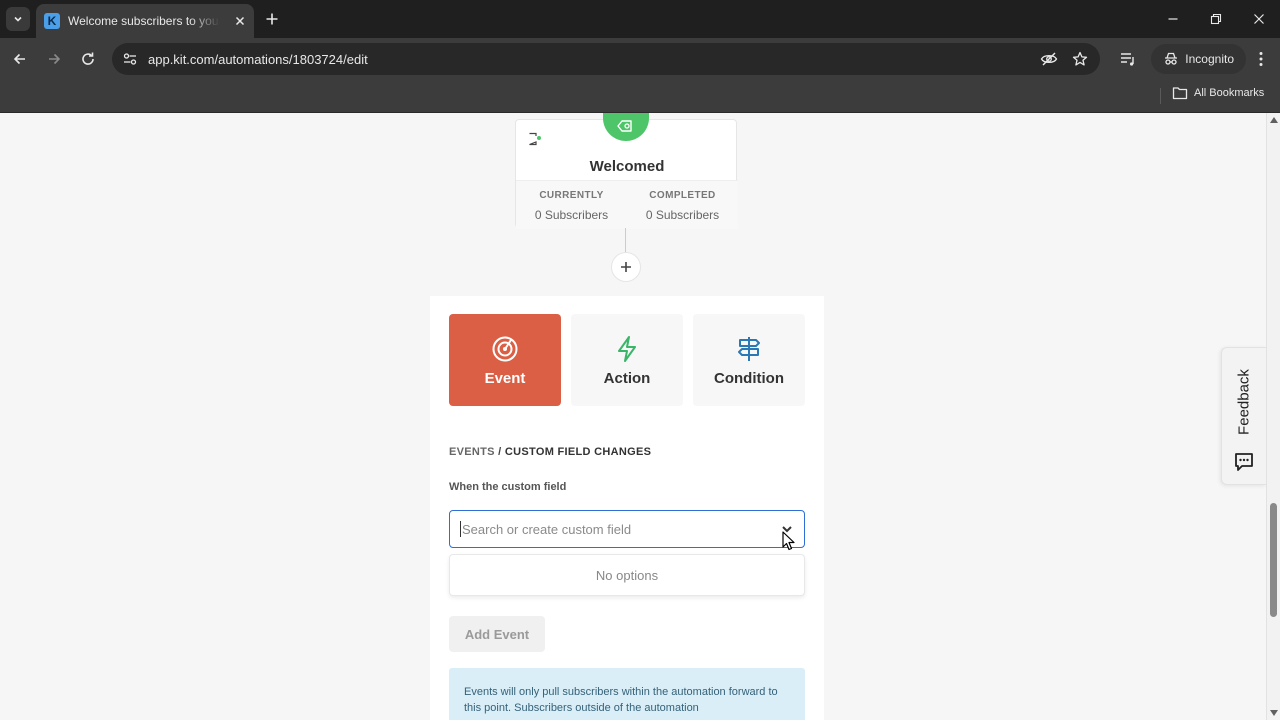 This screenshot has height=720, width=1280. I want to click on all-bookmarks-button: All Bookmarks, so click(1218, 93).